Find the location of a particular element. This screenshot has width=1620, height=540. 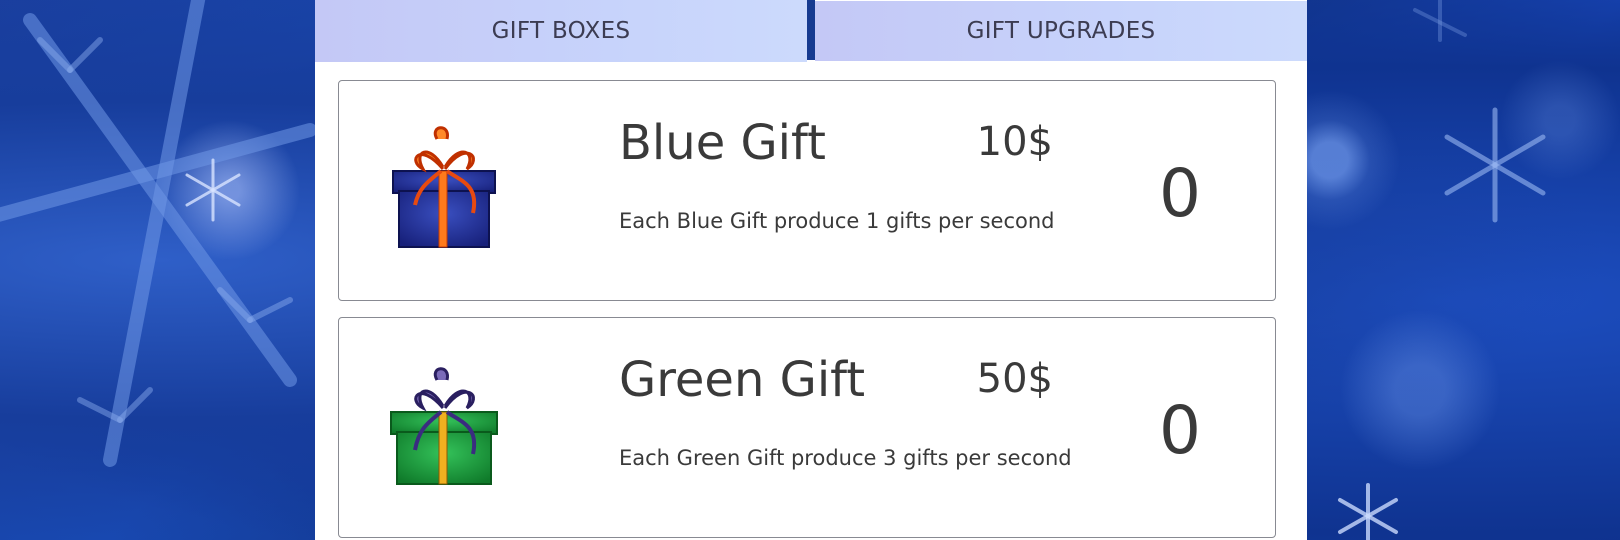

gift-name: Green Gift is located at coordinates (742, 380).